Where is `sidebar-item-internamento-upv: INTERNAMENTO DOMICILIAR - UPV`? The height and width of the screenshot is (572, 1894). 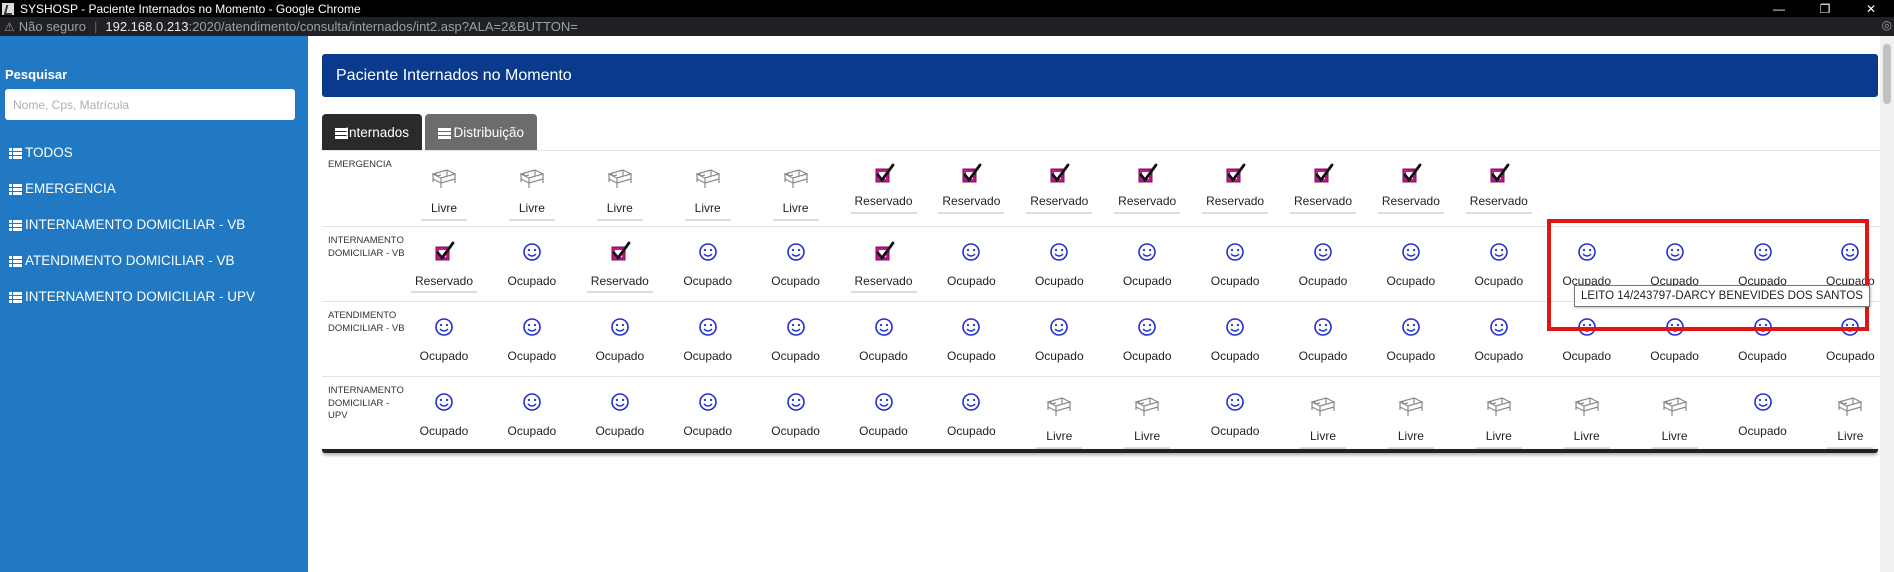 sidebar-item-internamento-upv: INTERNAMENTO DOMICILIAR - UPV is located at coordinates (132, 307).